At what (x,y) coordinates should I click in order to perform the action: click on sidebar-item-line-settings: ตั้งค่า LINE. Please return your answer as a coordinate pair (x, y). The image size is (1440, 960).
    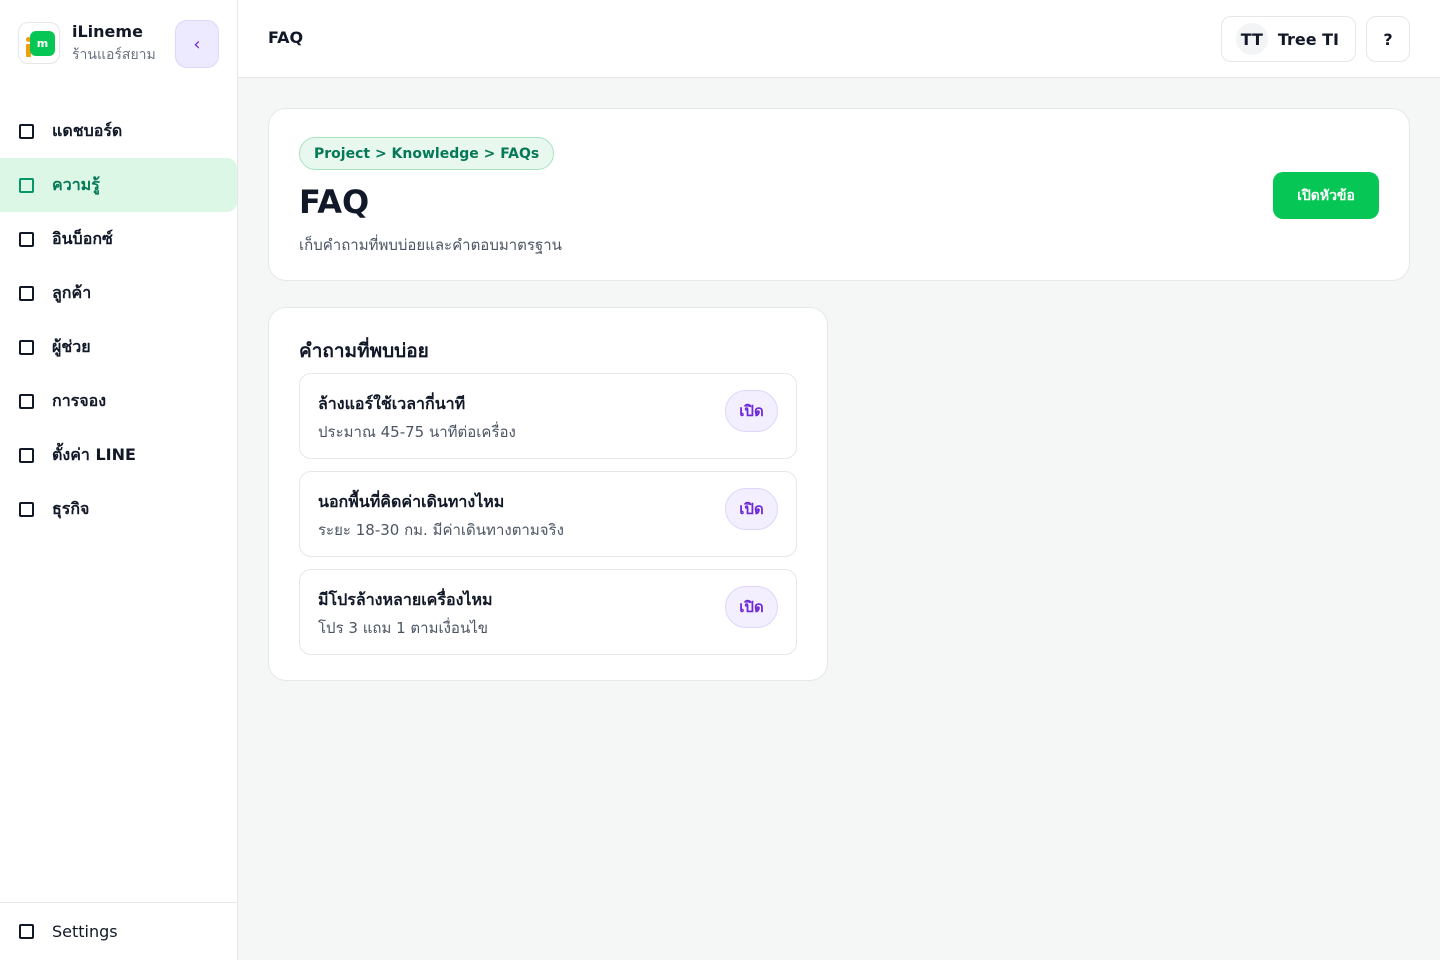
    Looking at the image, I should click on (118, 455).